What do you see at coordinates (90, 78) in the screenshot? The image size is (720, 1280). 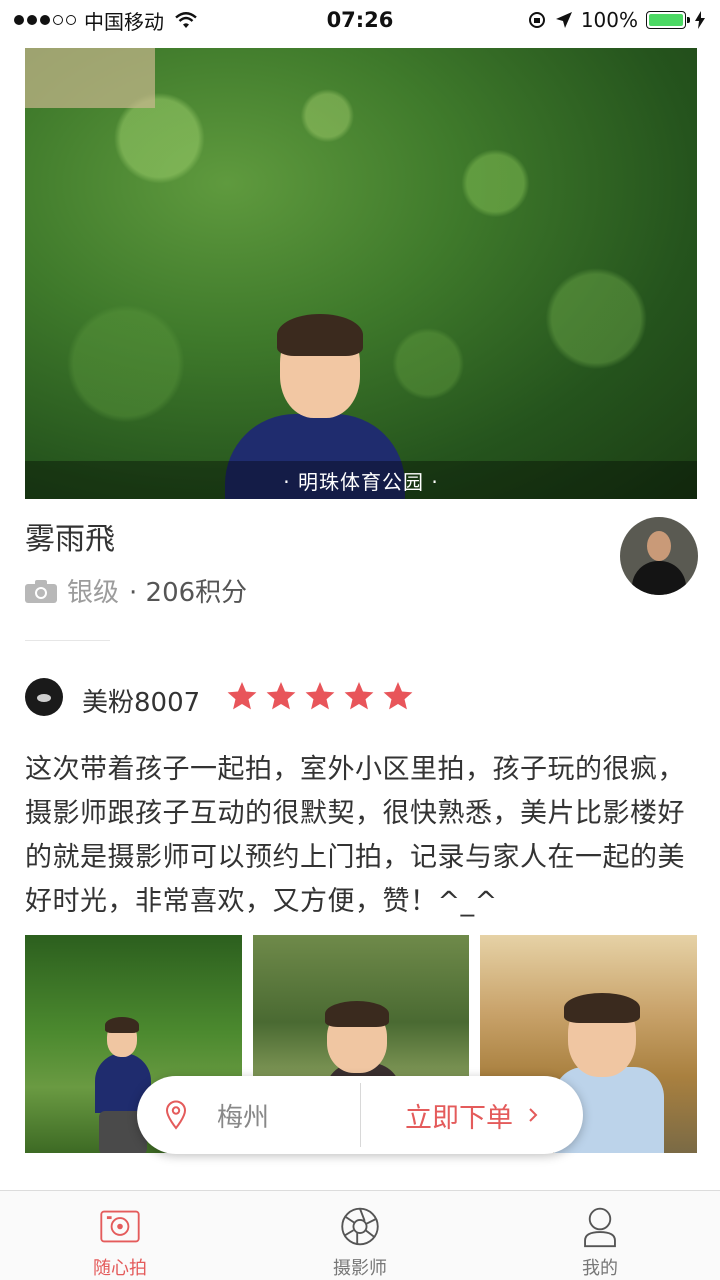 I see `hero-background-wall` at bounding box center [90, 78].